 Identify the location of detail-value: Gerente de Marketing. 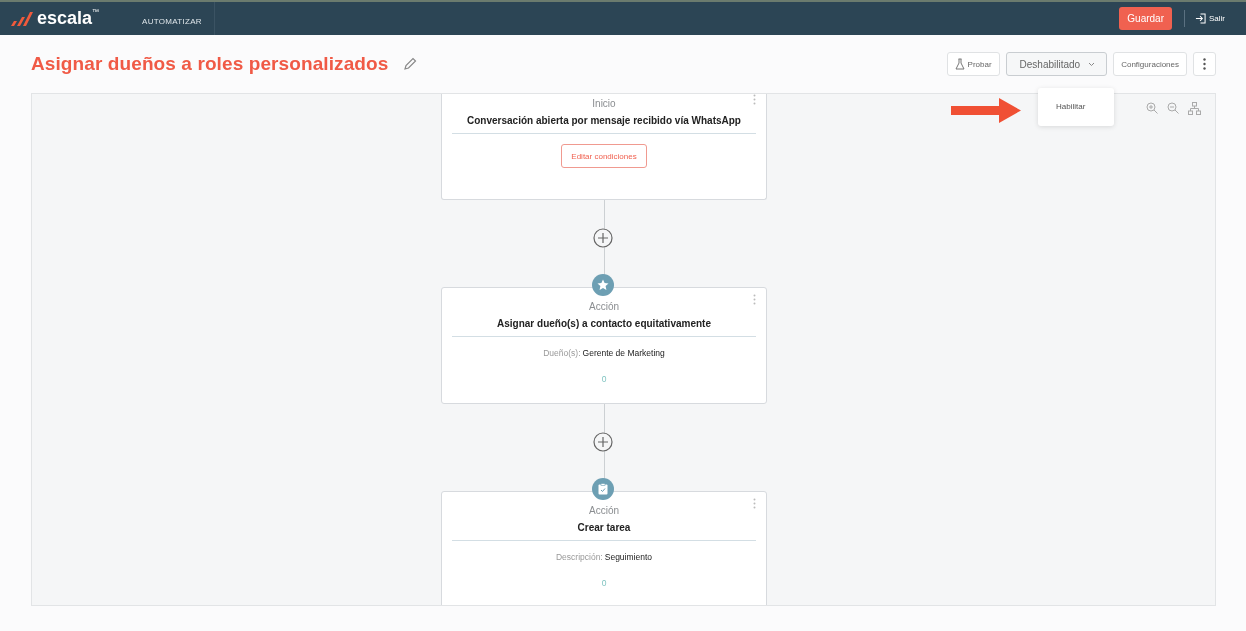
(623, 353).